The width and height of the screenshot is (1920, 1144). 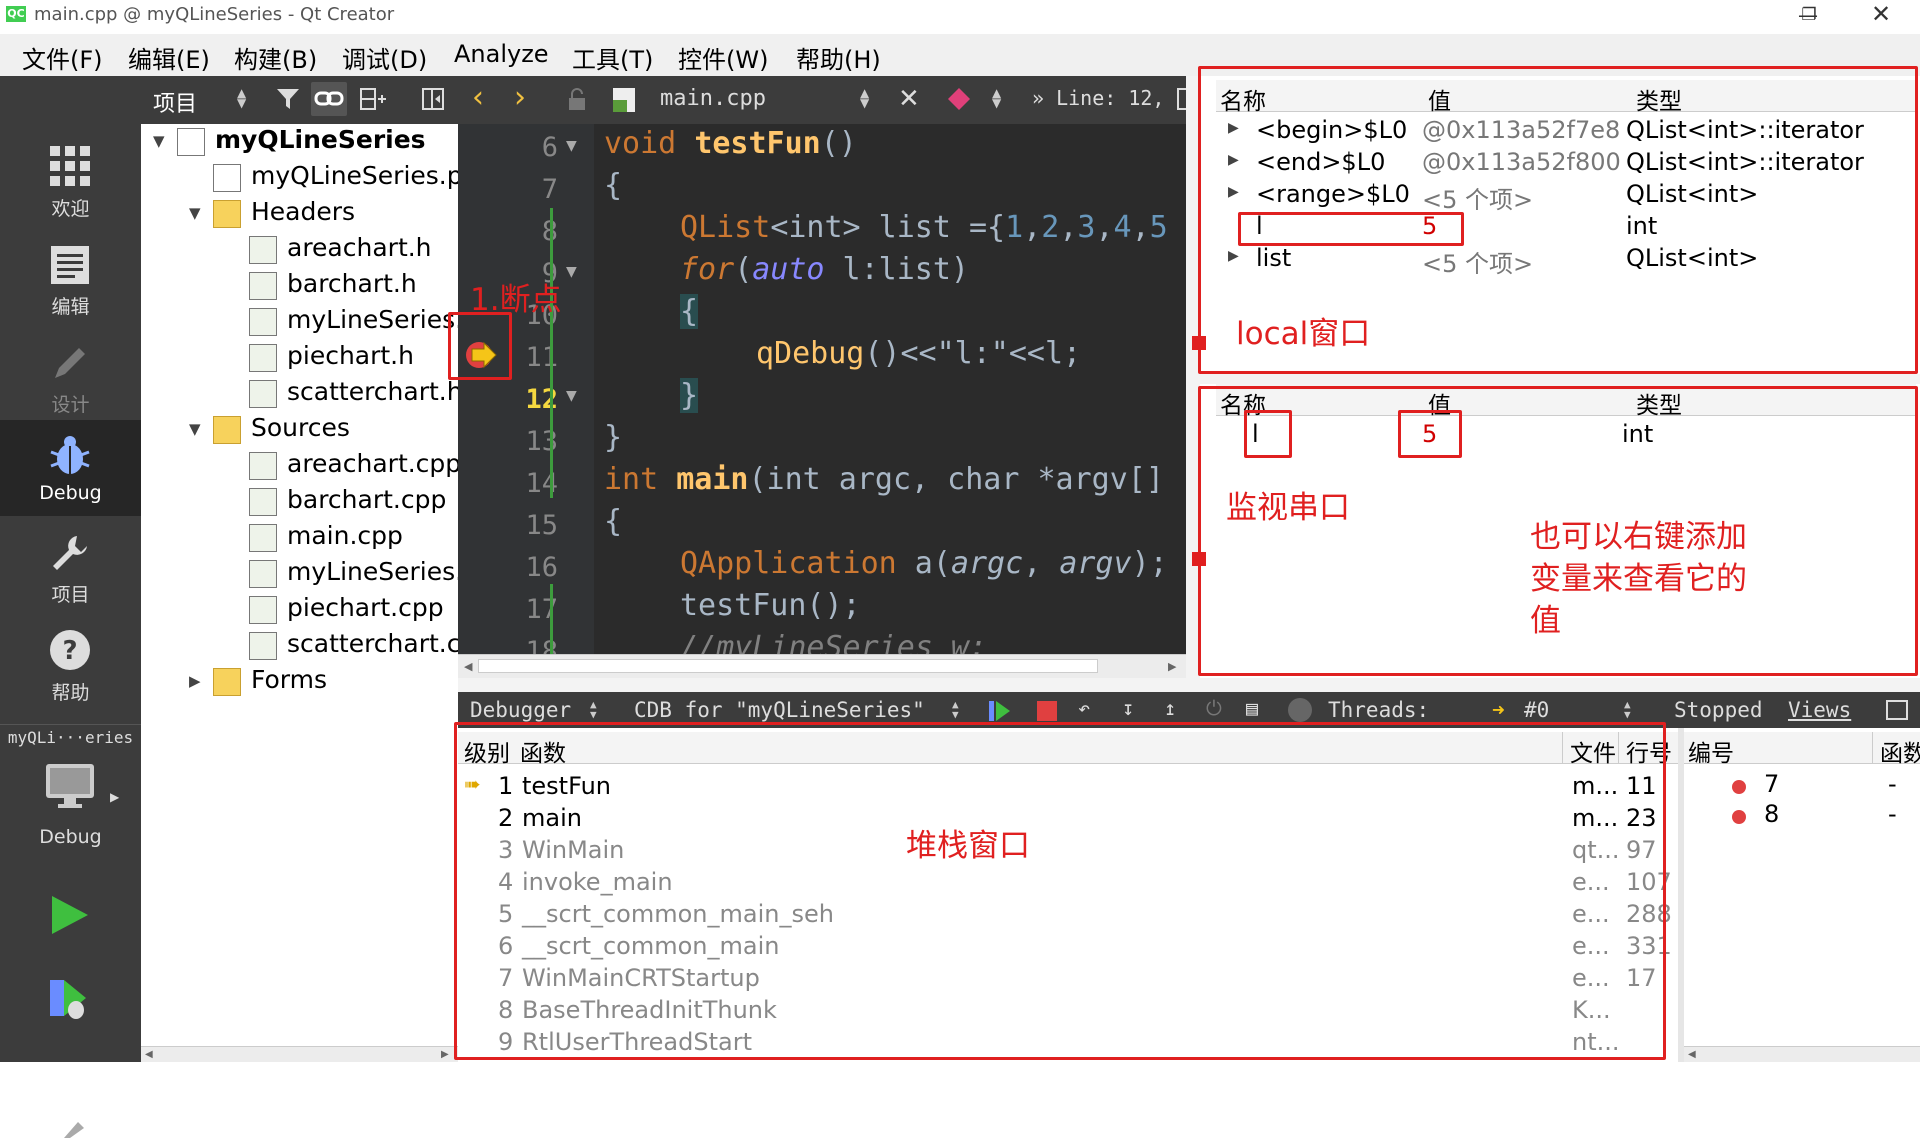 What do you see at coordinates (1771, 814) in the screenshot?
I see `breakpoint-number: 8` at bounding box center [1771, 814].